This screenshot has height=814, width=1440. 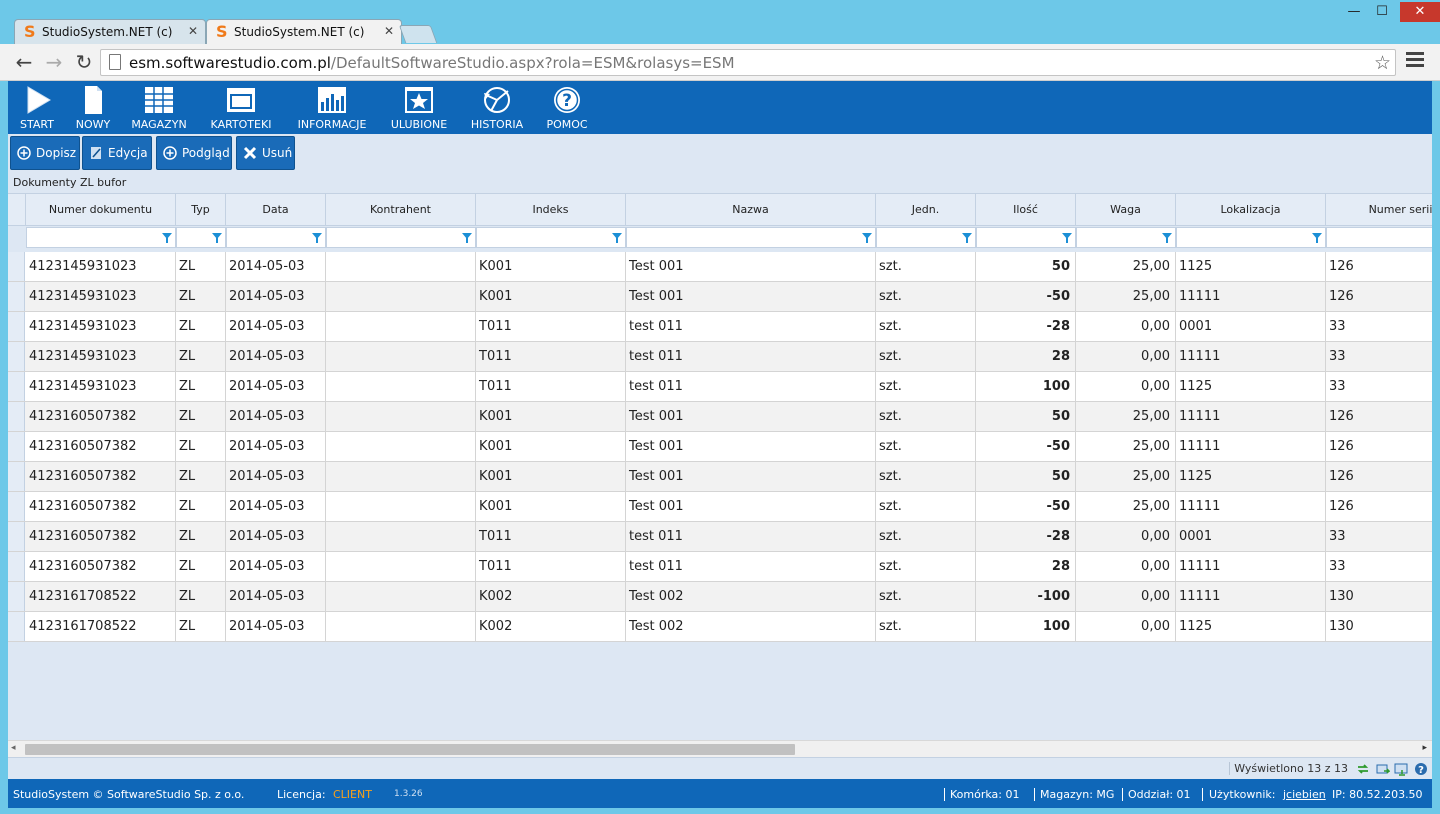 I want to click on edit-button: Edycja, so click(x=117, y=153).